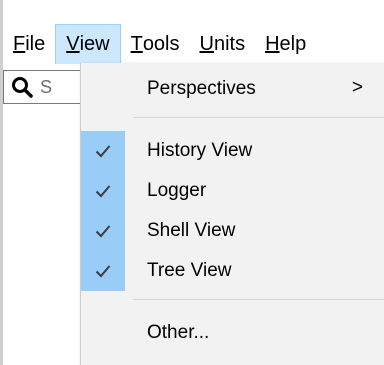 This screenshot has height=365, width=384. What do you see at coordinates (357, 87) in the screenshot?
I see `submenu-arrow-icon: >` at bounding box center [357, 87].